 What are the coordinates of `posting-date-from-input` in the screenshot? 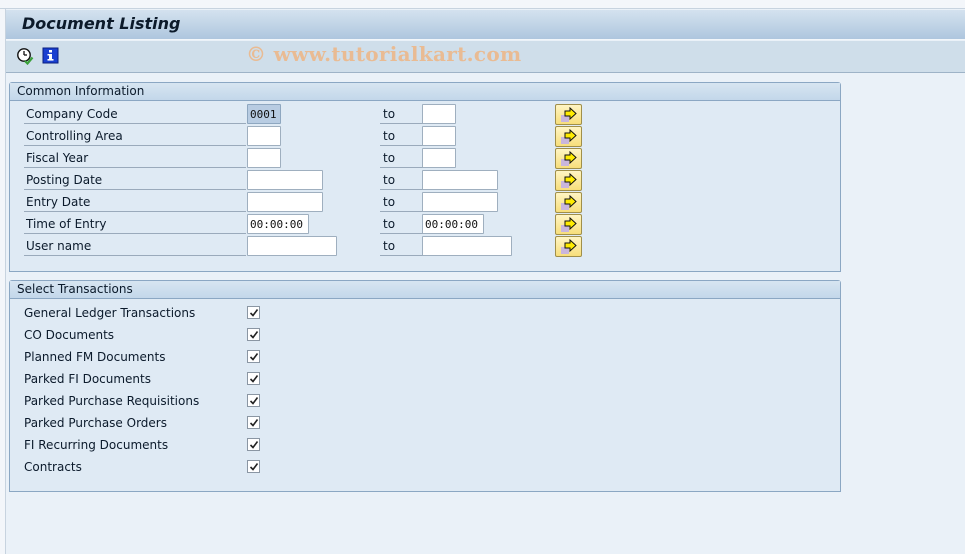 It's located at (285, 180).